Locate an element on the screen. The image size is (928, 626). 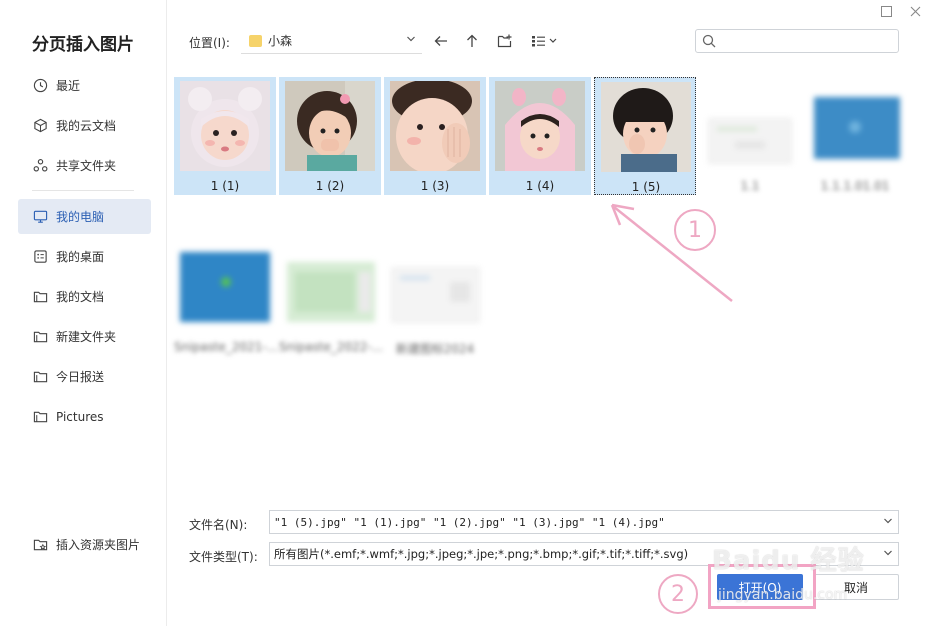
sidebar-item-label: 最近 is located at coordinates (68, 86).